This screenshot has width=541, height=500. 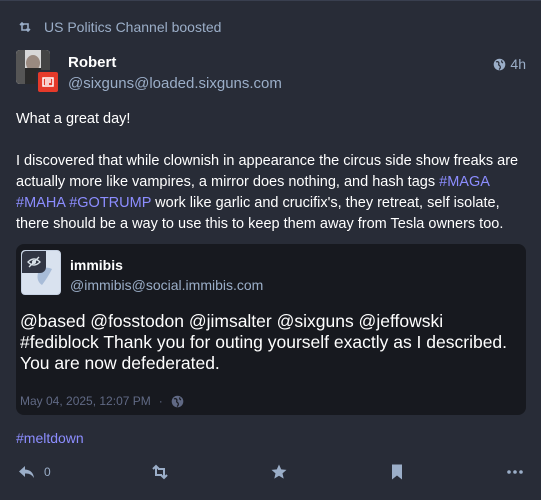 What do you see at coordinates (518, 64) in the screenshot?
I see `time-label: 4h` at bounding box center [518, 64].